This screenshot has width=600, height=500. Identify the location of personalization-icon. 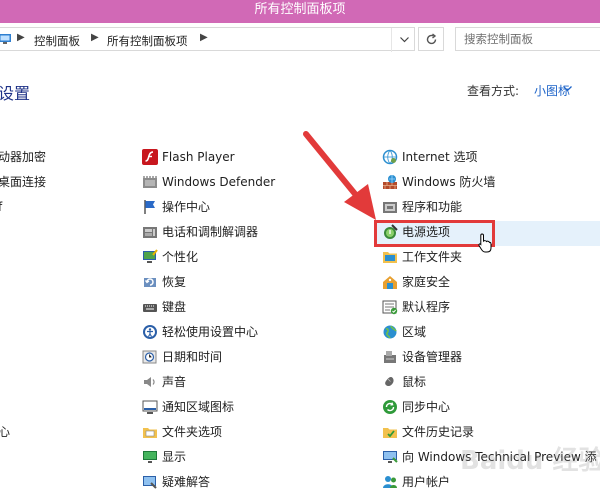
(150, 256).